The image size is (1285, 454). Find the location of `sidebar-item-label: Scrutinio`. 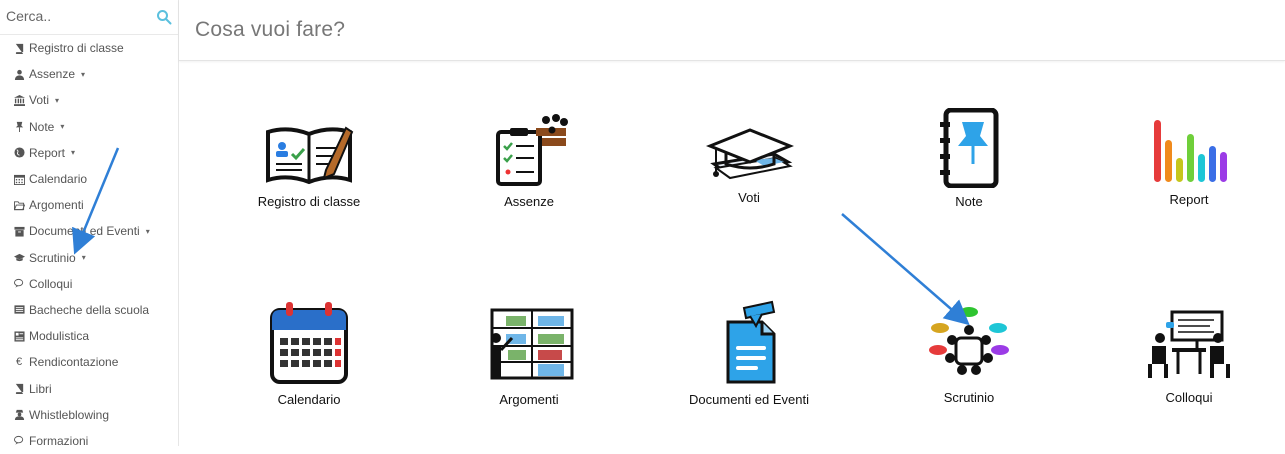

sidebar-item-label: Scrutinio is located at coordinates (52, 257).